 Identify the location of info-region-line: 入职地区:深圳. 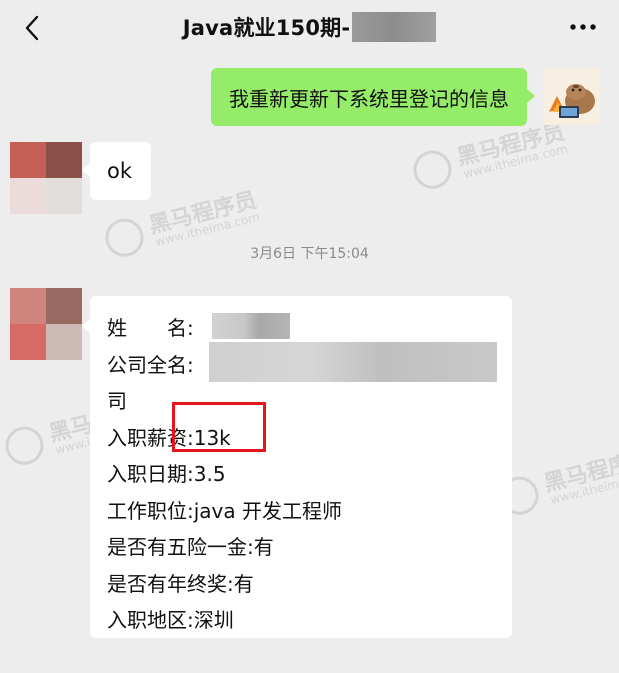
(170, 620).